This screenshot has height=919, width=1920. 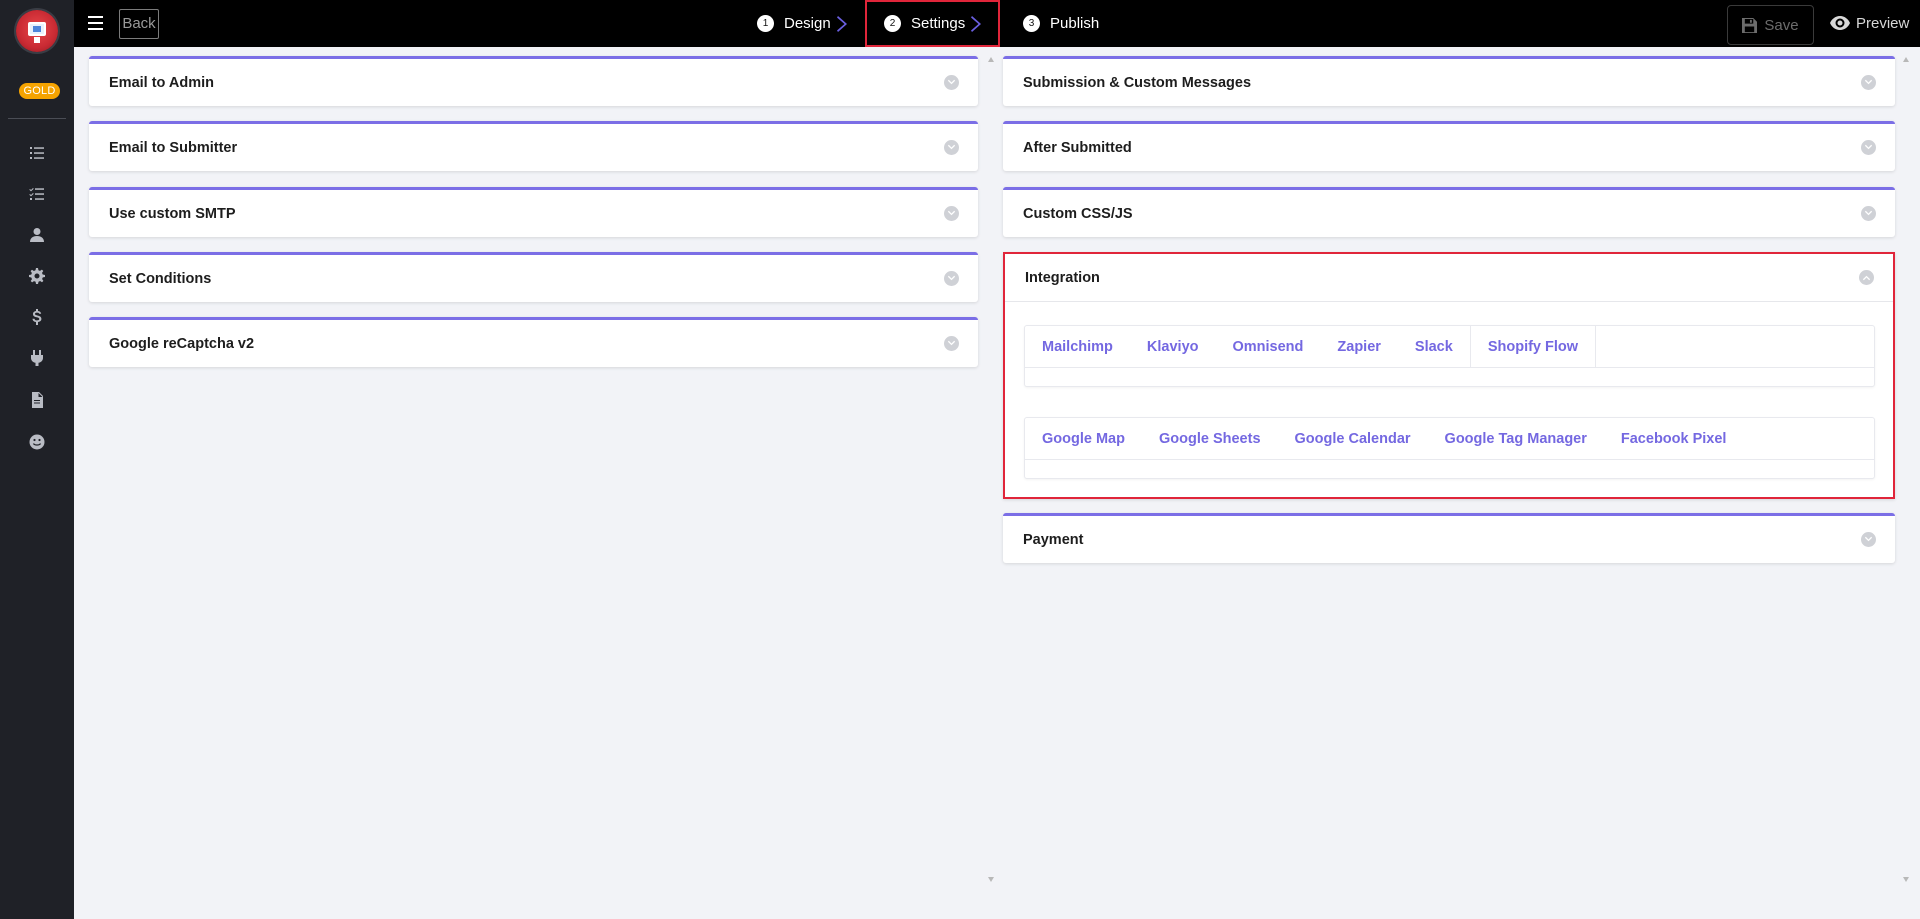 What do you see at coordinates (37, 153) in the screenshot?
I see `list-icon` at bounding box center [37, 153].